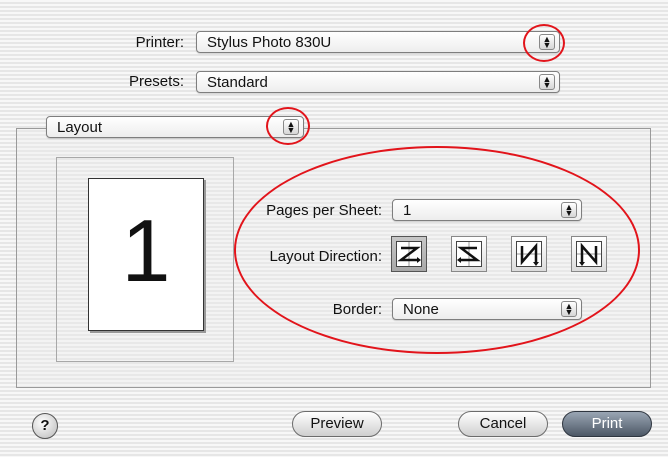 This screenshot has height=457, width=668. I want to click on presets-value: Standard, so click(237, 82).